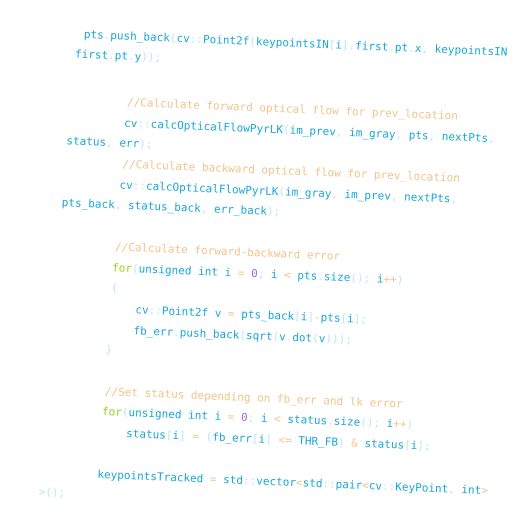  I want to click on code-line: //Calculate forward-backward error, so click(228, 251).